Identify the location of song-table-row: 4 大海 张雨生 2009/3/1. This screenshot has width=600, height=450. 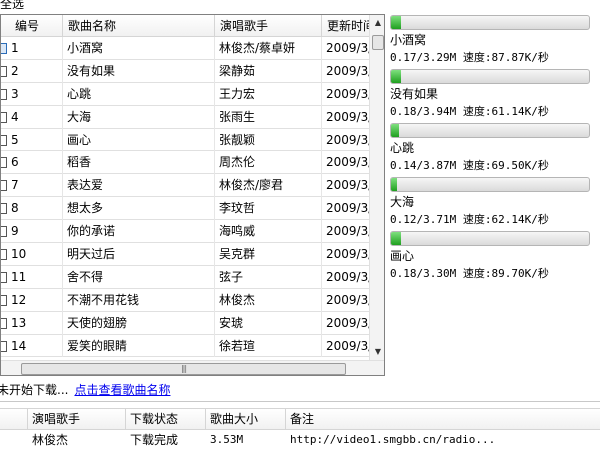
(190, 117).